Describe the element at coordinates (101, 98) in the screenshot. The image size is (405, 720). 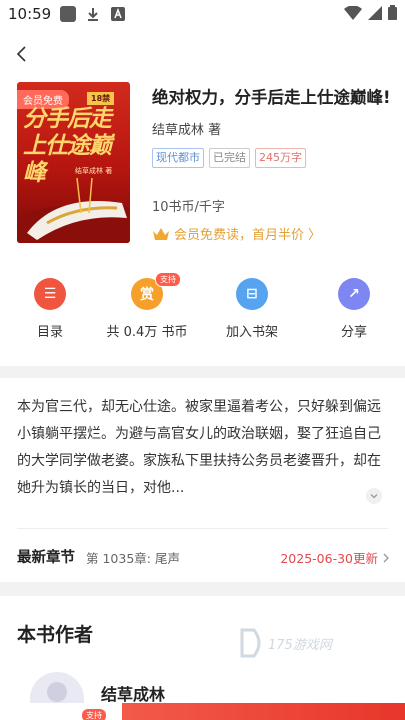
I see `cover-tag: 18禁` at that location.